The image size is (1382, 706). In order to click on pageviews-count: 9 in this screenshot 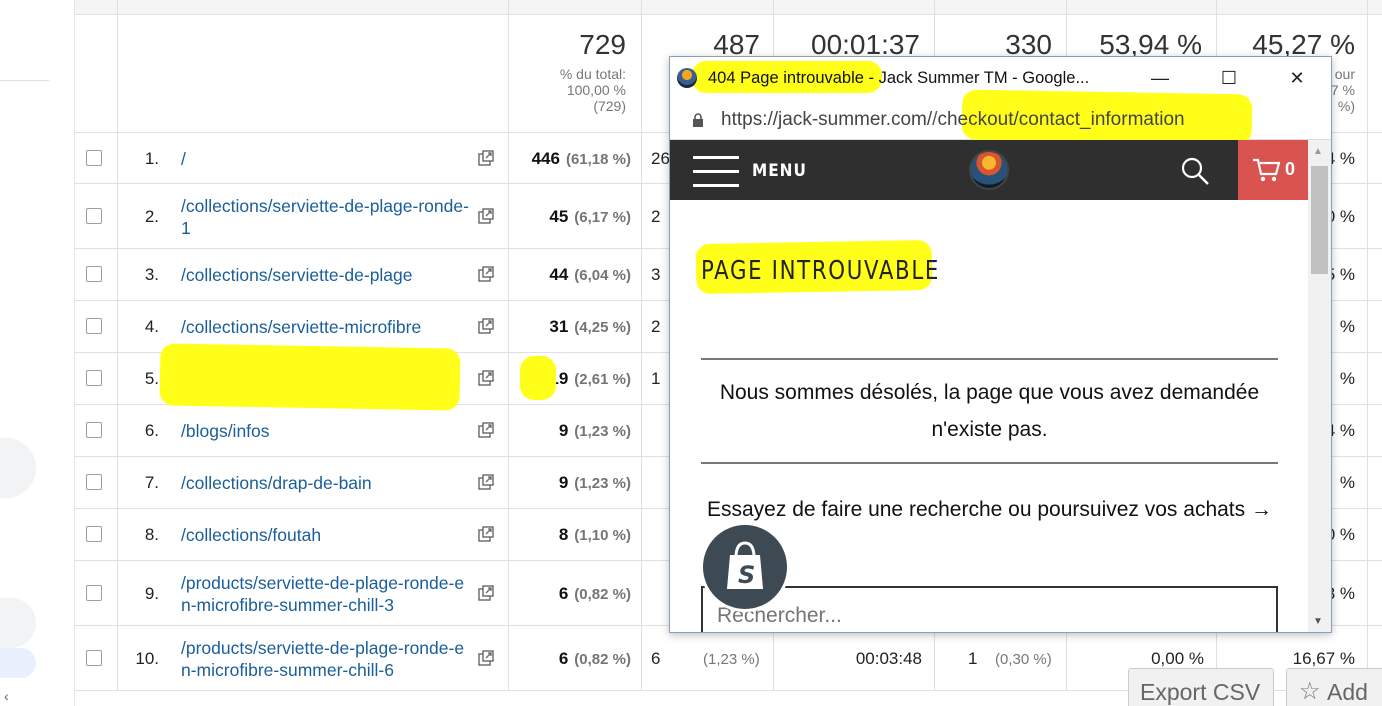, I will do `click(563, 482)`.